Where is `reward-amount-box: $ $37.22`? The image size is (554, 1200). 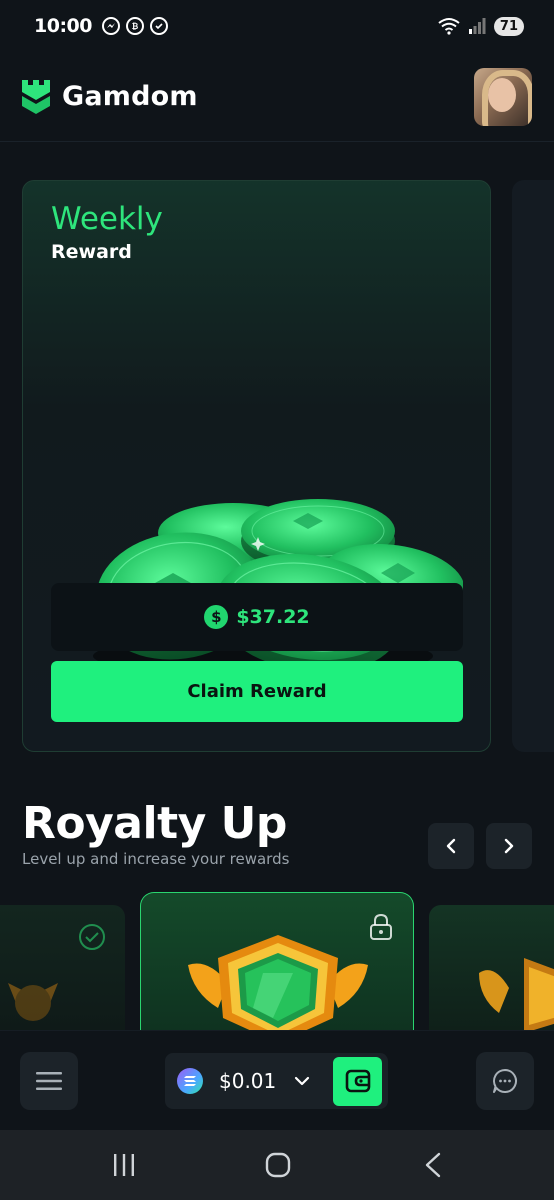
reward-amount-box: $ $37.22 is located at coordinates (257, 617).